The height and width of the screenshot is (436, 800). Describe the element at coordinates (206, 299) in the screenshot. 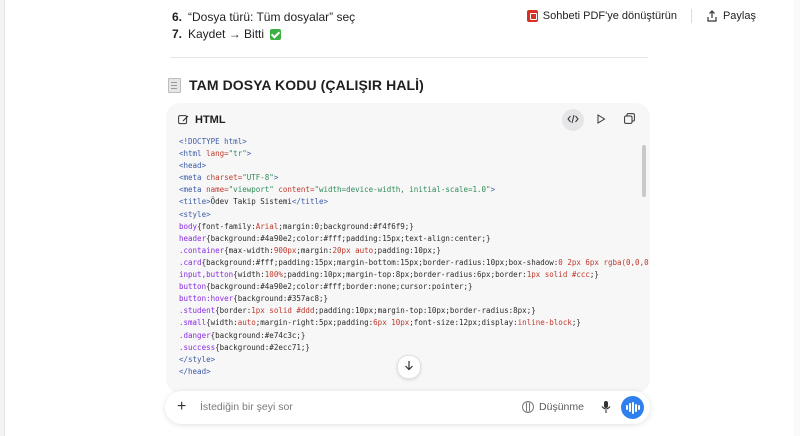

I see `code-token: button:hover` at that location.